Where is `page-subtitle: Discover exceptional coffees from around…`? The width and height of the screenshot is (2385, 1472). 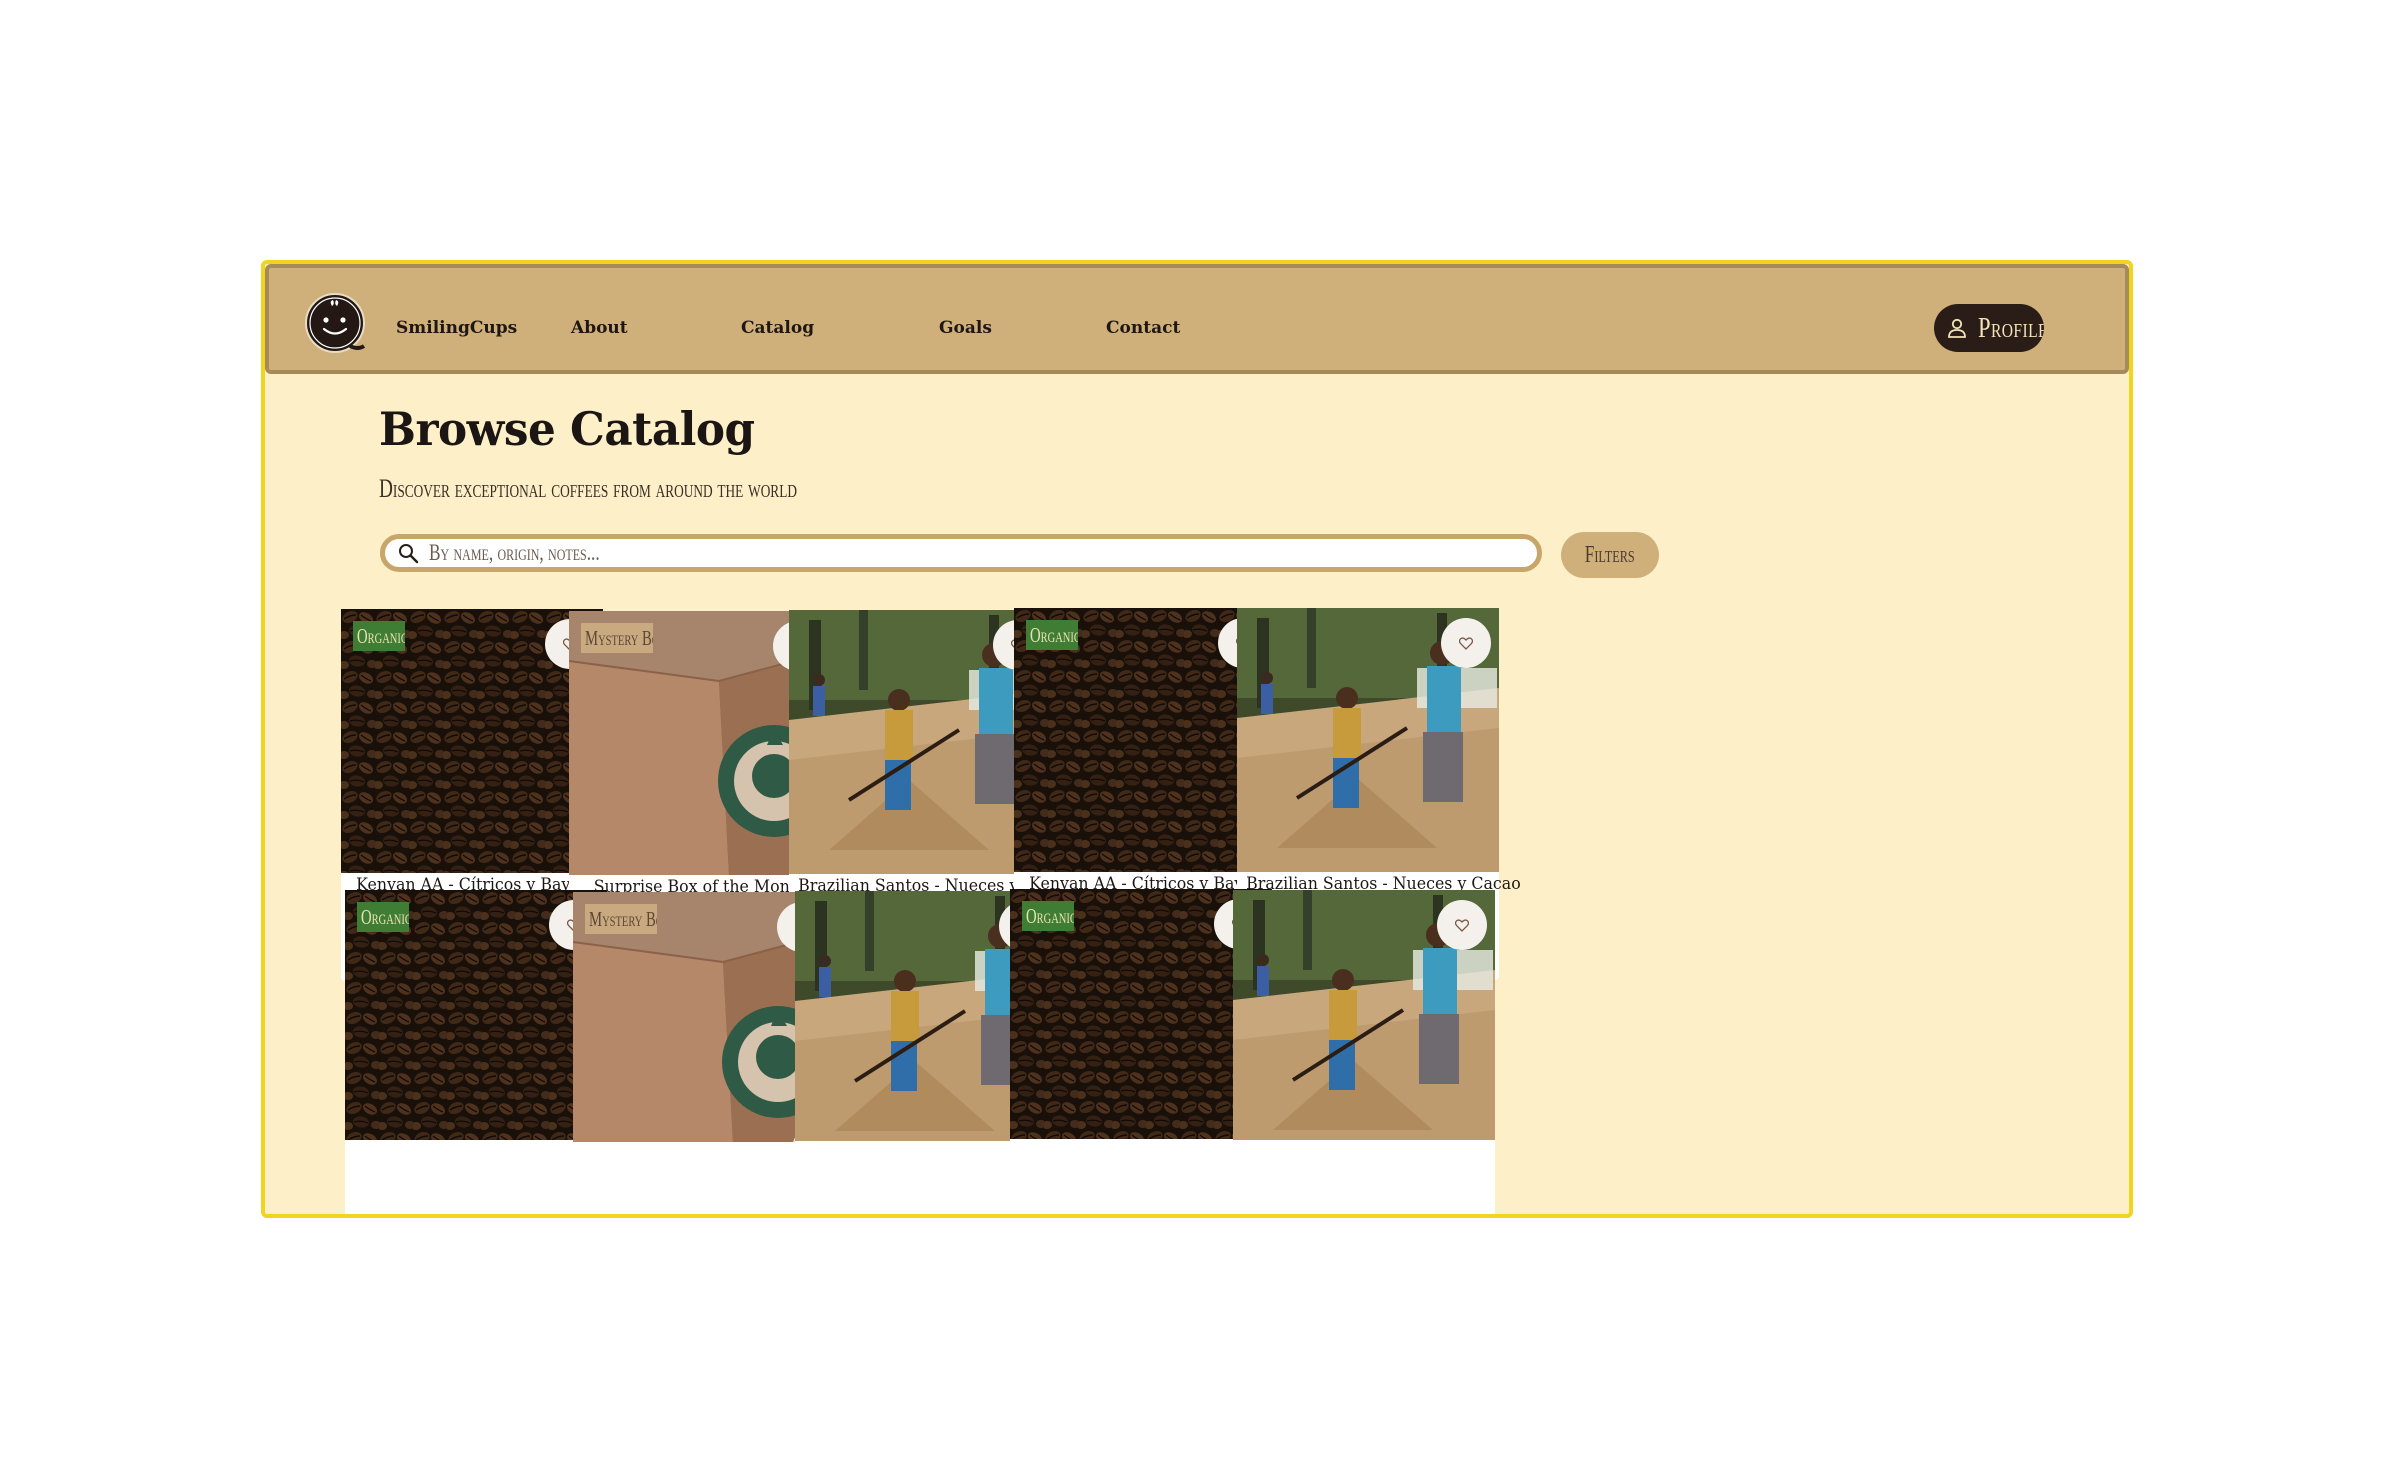 page-subtitle: Discover exceptional coffees from around… is located at coordinates (588, 488).